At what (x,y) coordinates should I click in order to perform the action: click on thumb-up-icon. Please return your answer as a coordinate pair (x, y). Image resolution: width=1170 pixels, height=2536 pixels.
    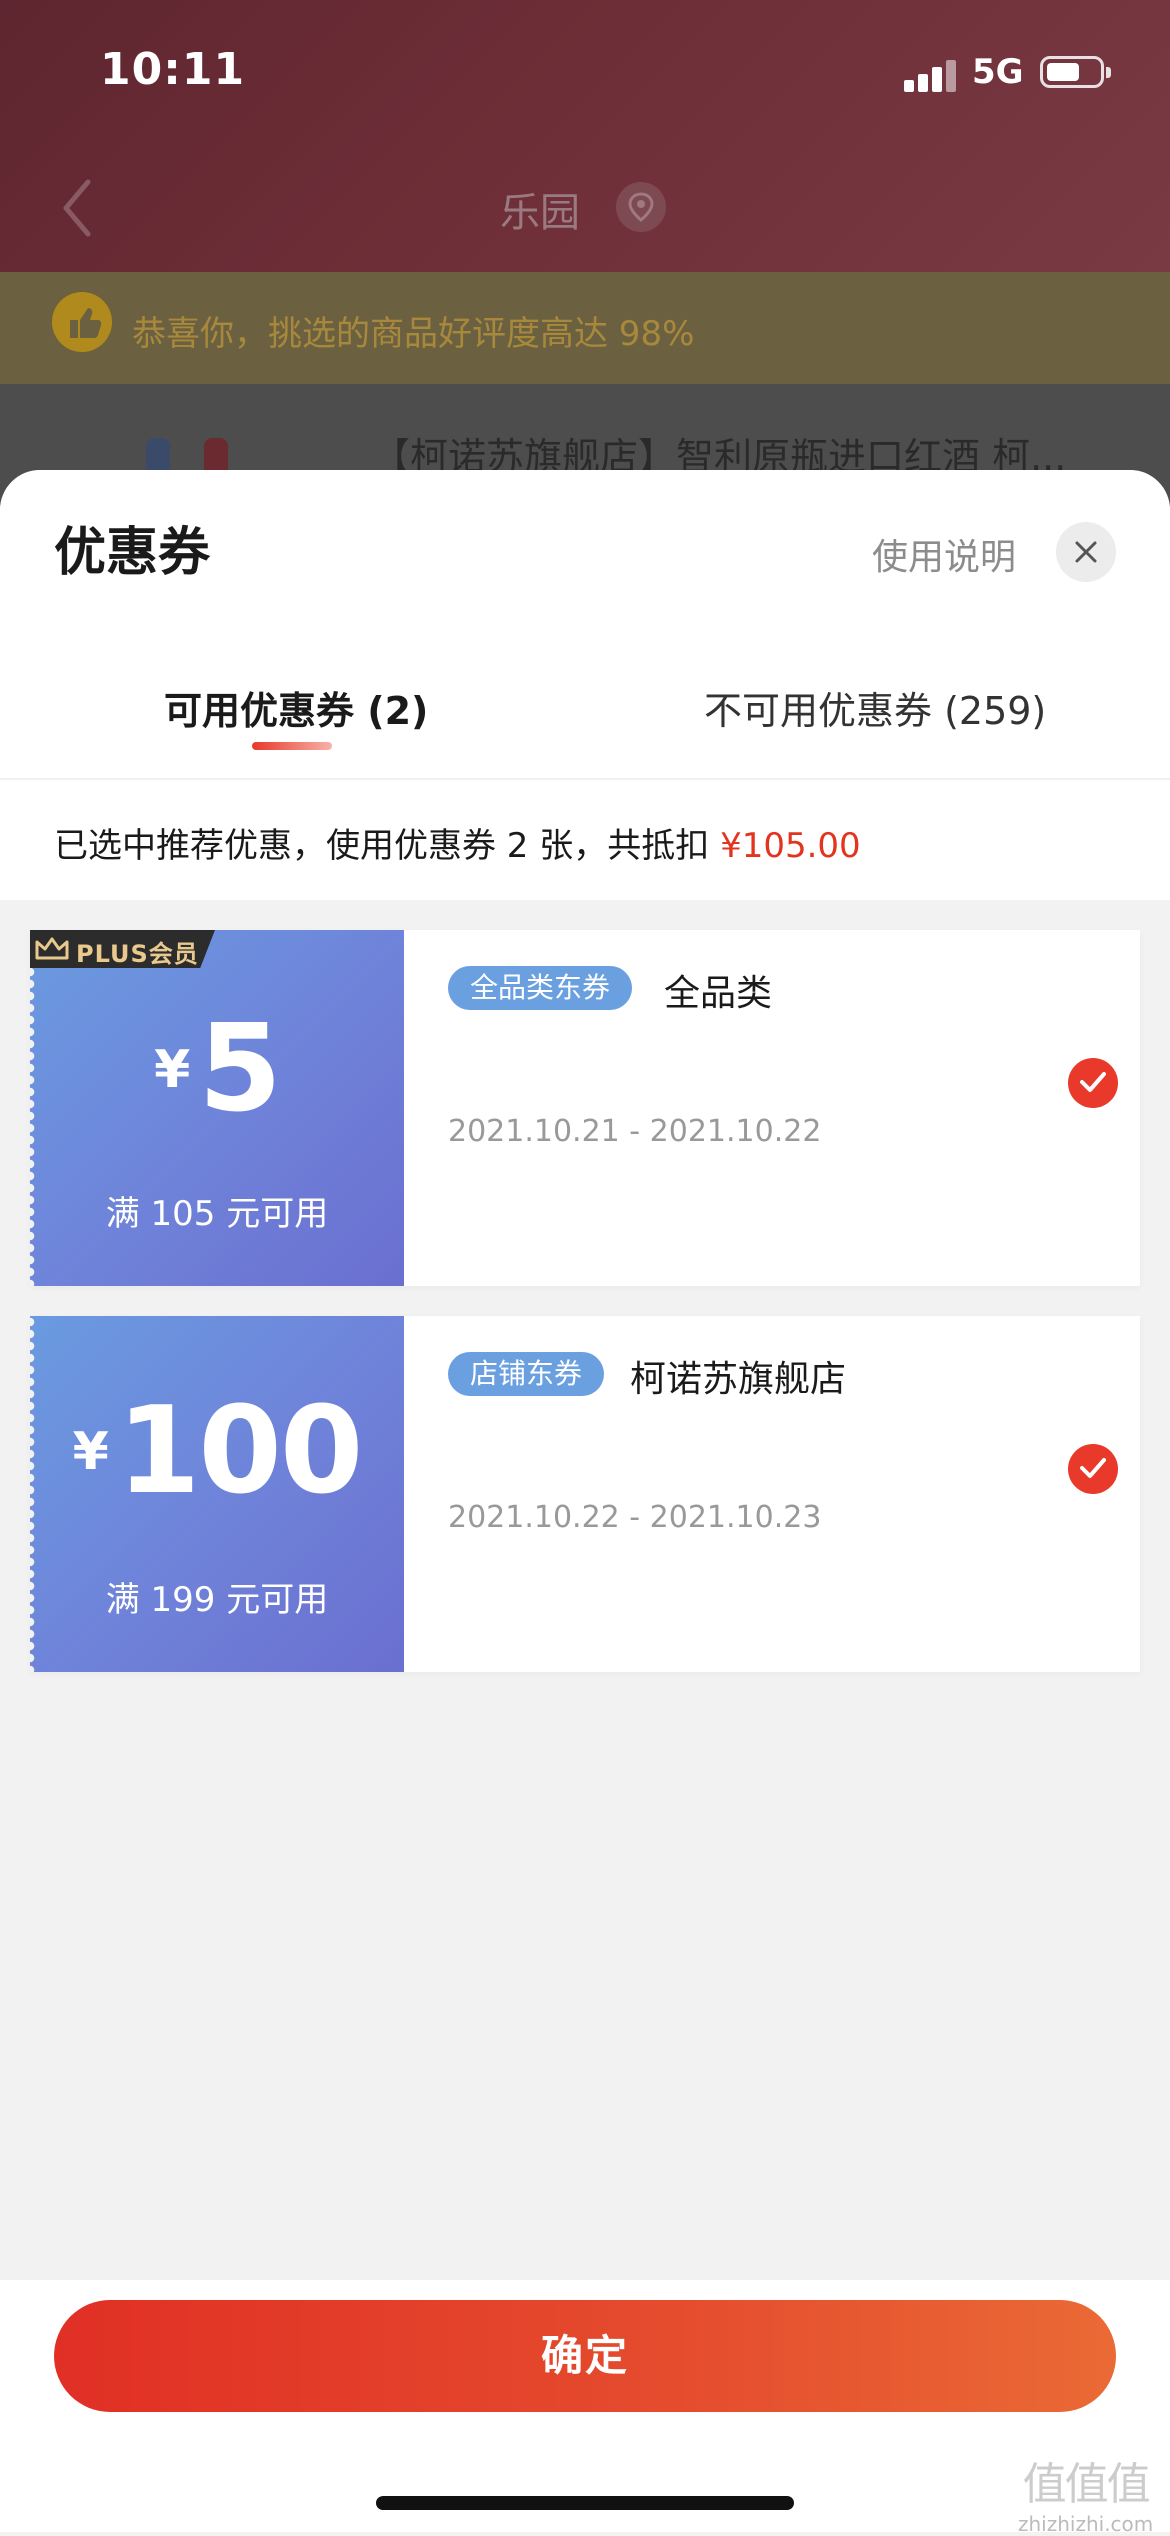
    Looking at the image, I should click on (82, 322).